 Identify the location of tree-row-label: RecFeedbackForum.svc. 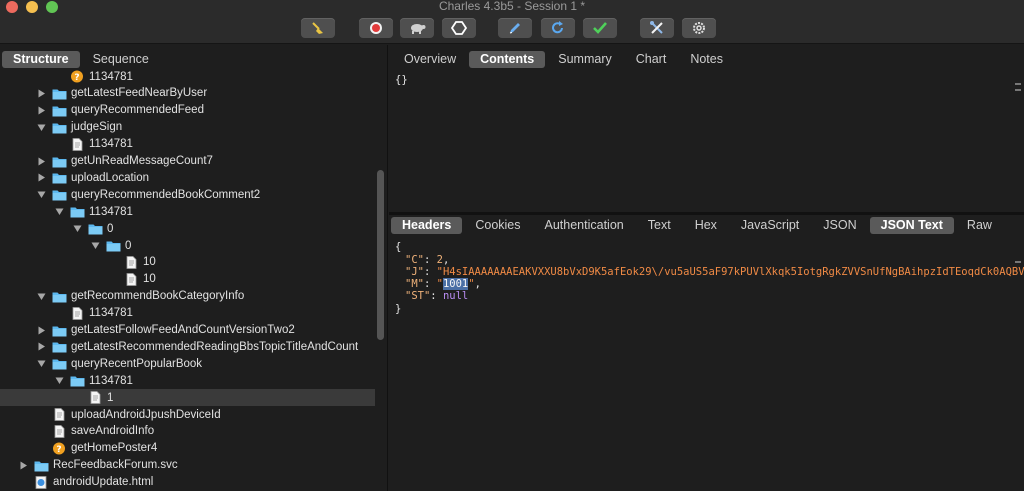
(115, 465).